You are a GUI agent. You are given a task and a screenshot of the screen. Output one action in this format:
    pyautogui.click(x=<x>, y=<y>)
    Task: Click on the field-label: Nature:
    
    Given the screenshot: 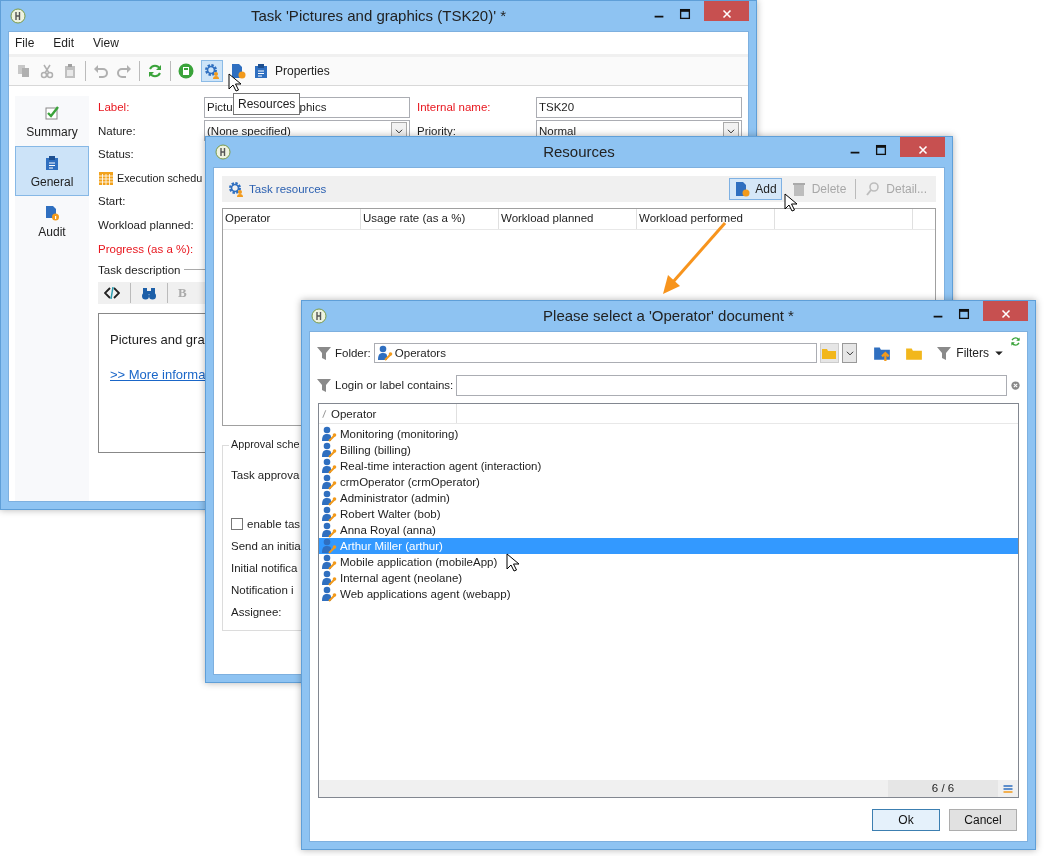 What is the action you would take?
    pyautogui.click(x=117, y=130)
    